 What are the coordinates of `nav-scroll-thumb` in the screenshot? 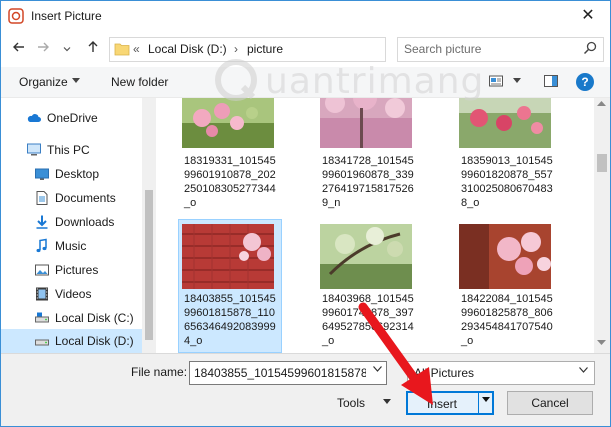 It's located at (149, 265).